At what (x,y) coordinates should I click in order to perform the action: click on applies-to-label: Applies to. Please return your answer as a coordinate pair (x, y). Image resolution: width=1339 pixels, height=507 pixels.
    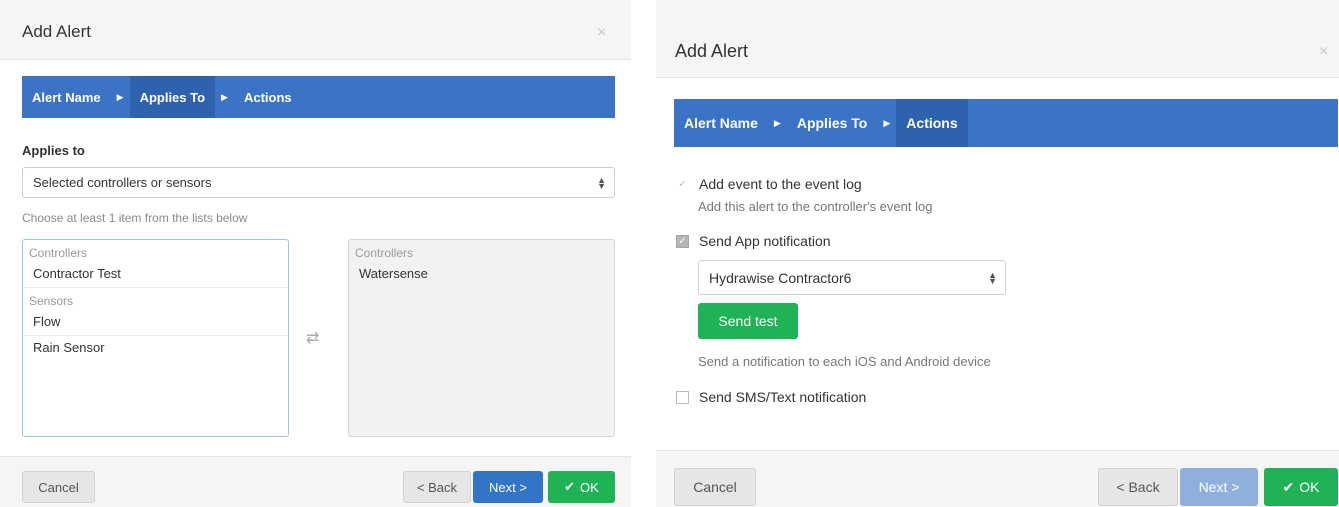
    Looking at the image, I should click on (53, 150).